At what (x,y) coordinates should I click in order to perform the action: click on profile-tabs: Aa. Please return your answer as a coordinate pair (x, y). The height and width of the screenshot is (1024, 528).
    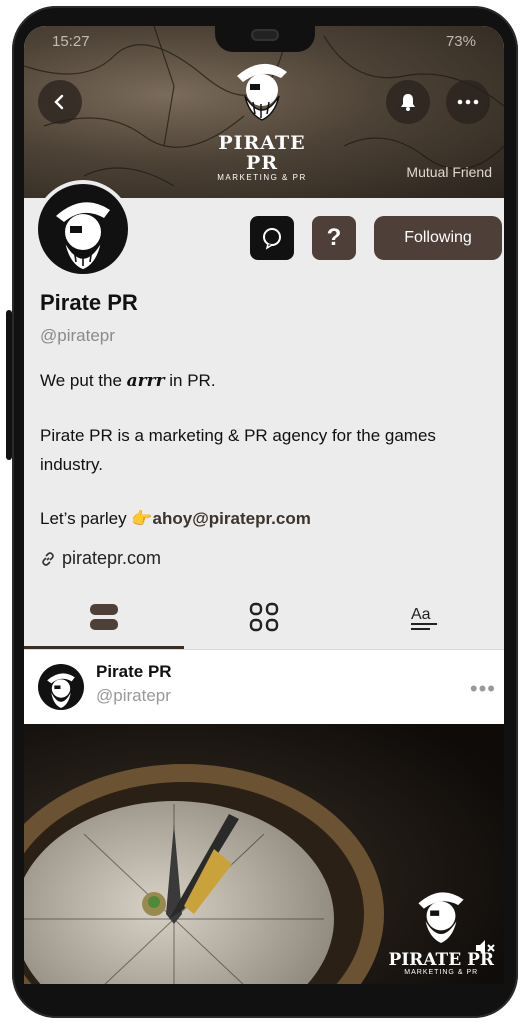
    Looking at the image, I should click on (264, 618).